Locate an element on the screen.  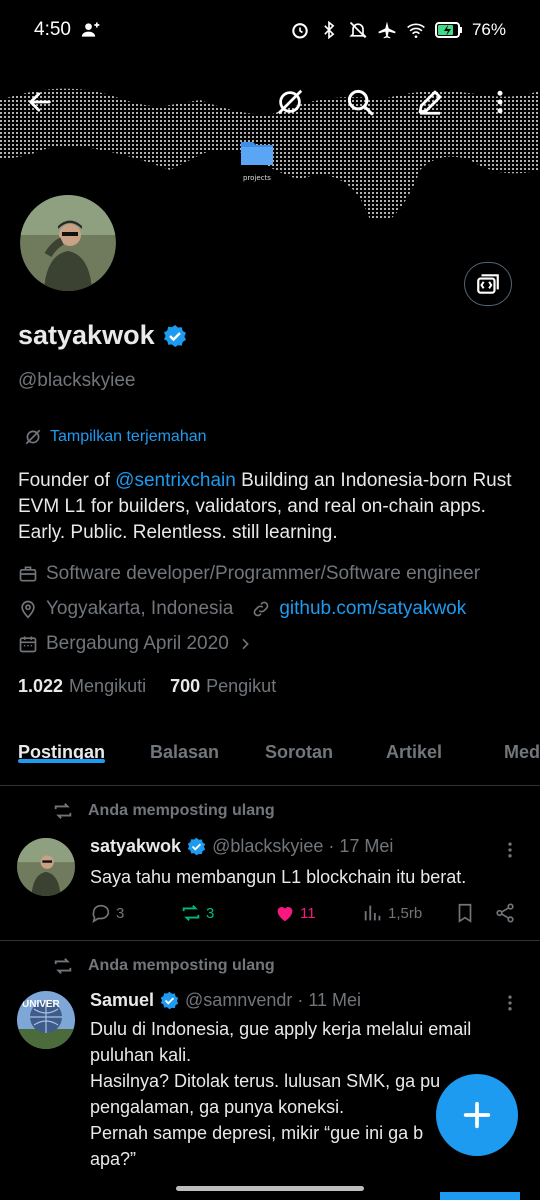
tab-highlights: Sorotan is located at coordinates (299, 742).